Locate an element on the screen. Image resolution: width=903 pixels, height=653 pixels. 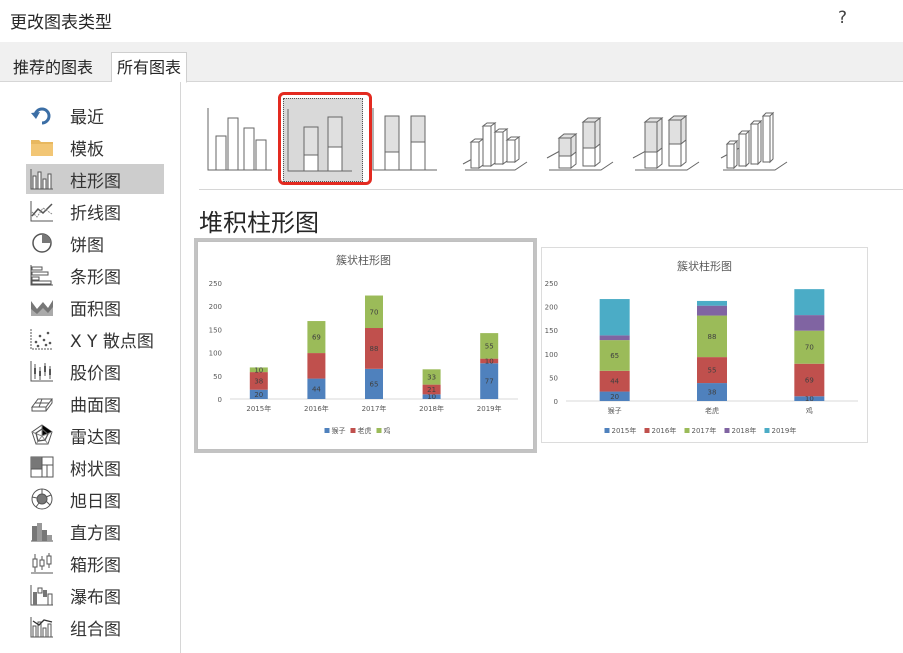
x-tick-label: 2017年 is located at coordinates (374, 408).